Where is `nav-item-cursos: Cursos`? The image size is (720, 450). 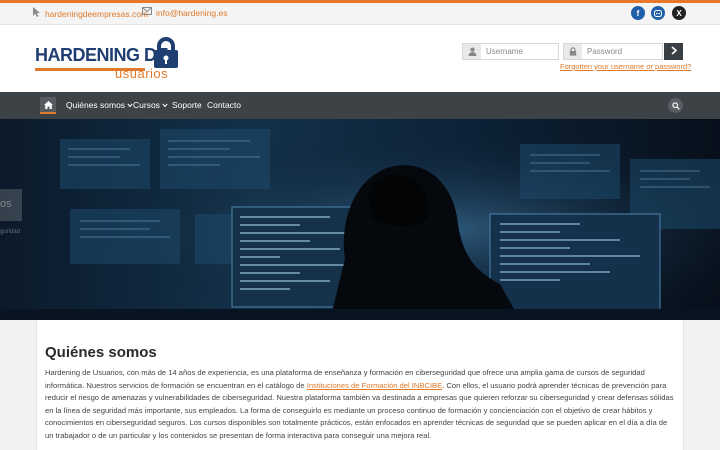 nav-item-cursos: Cursos is located at coordinates (150, 105).